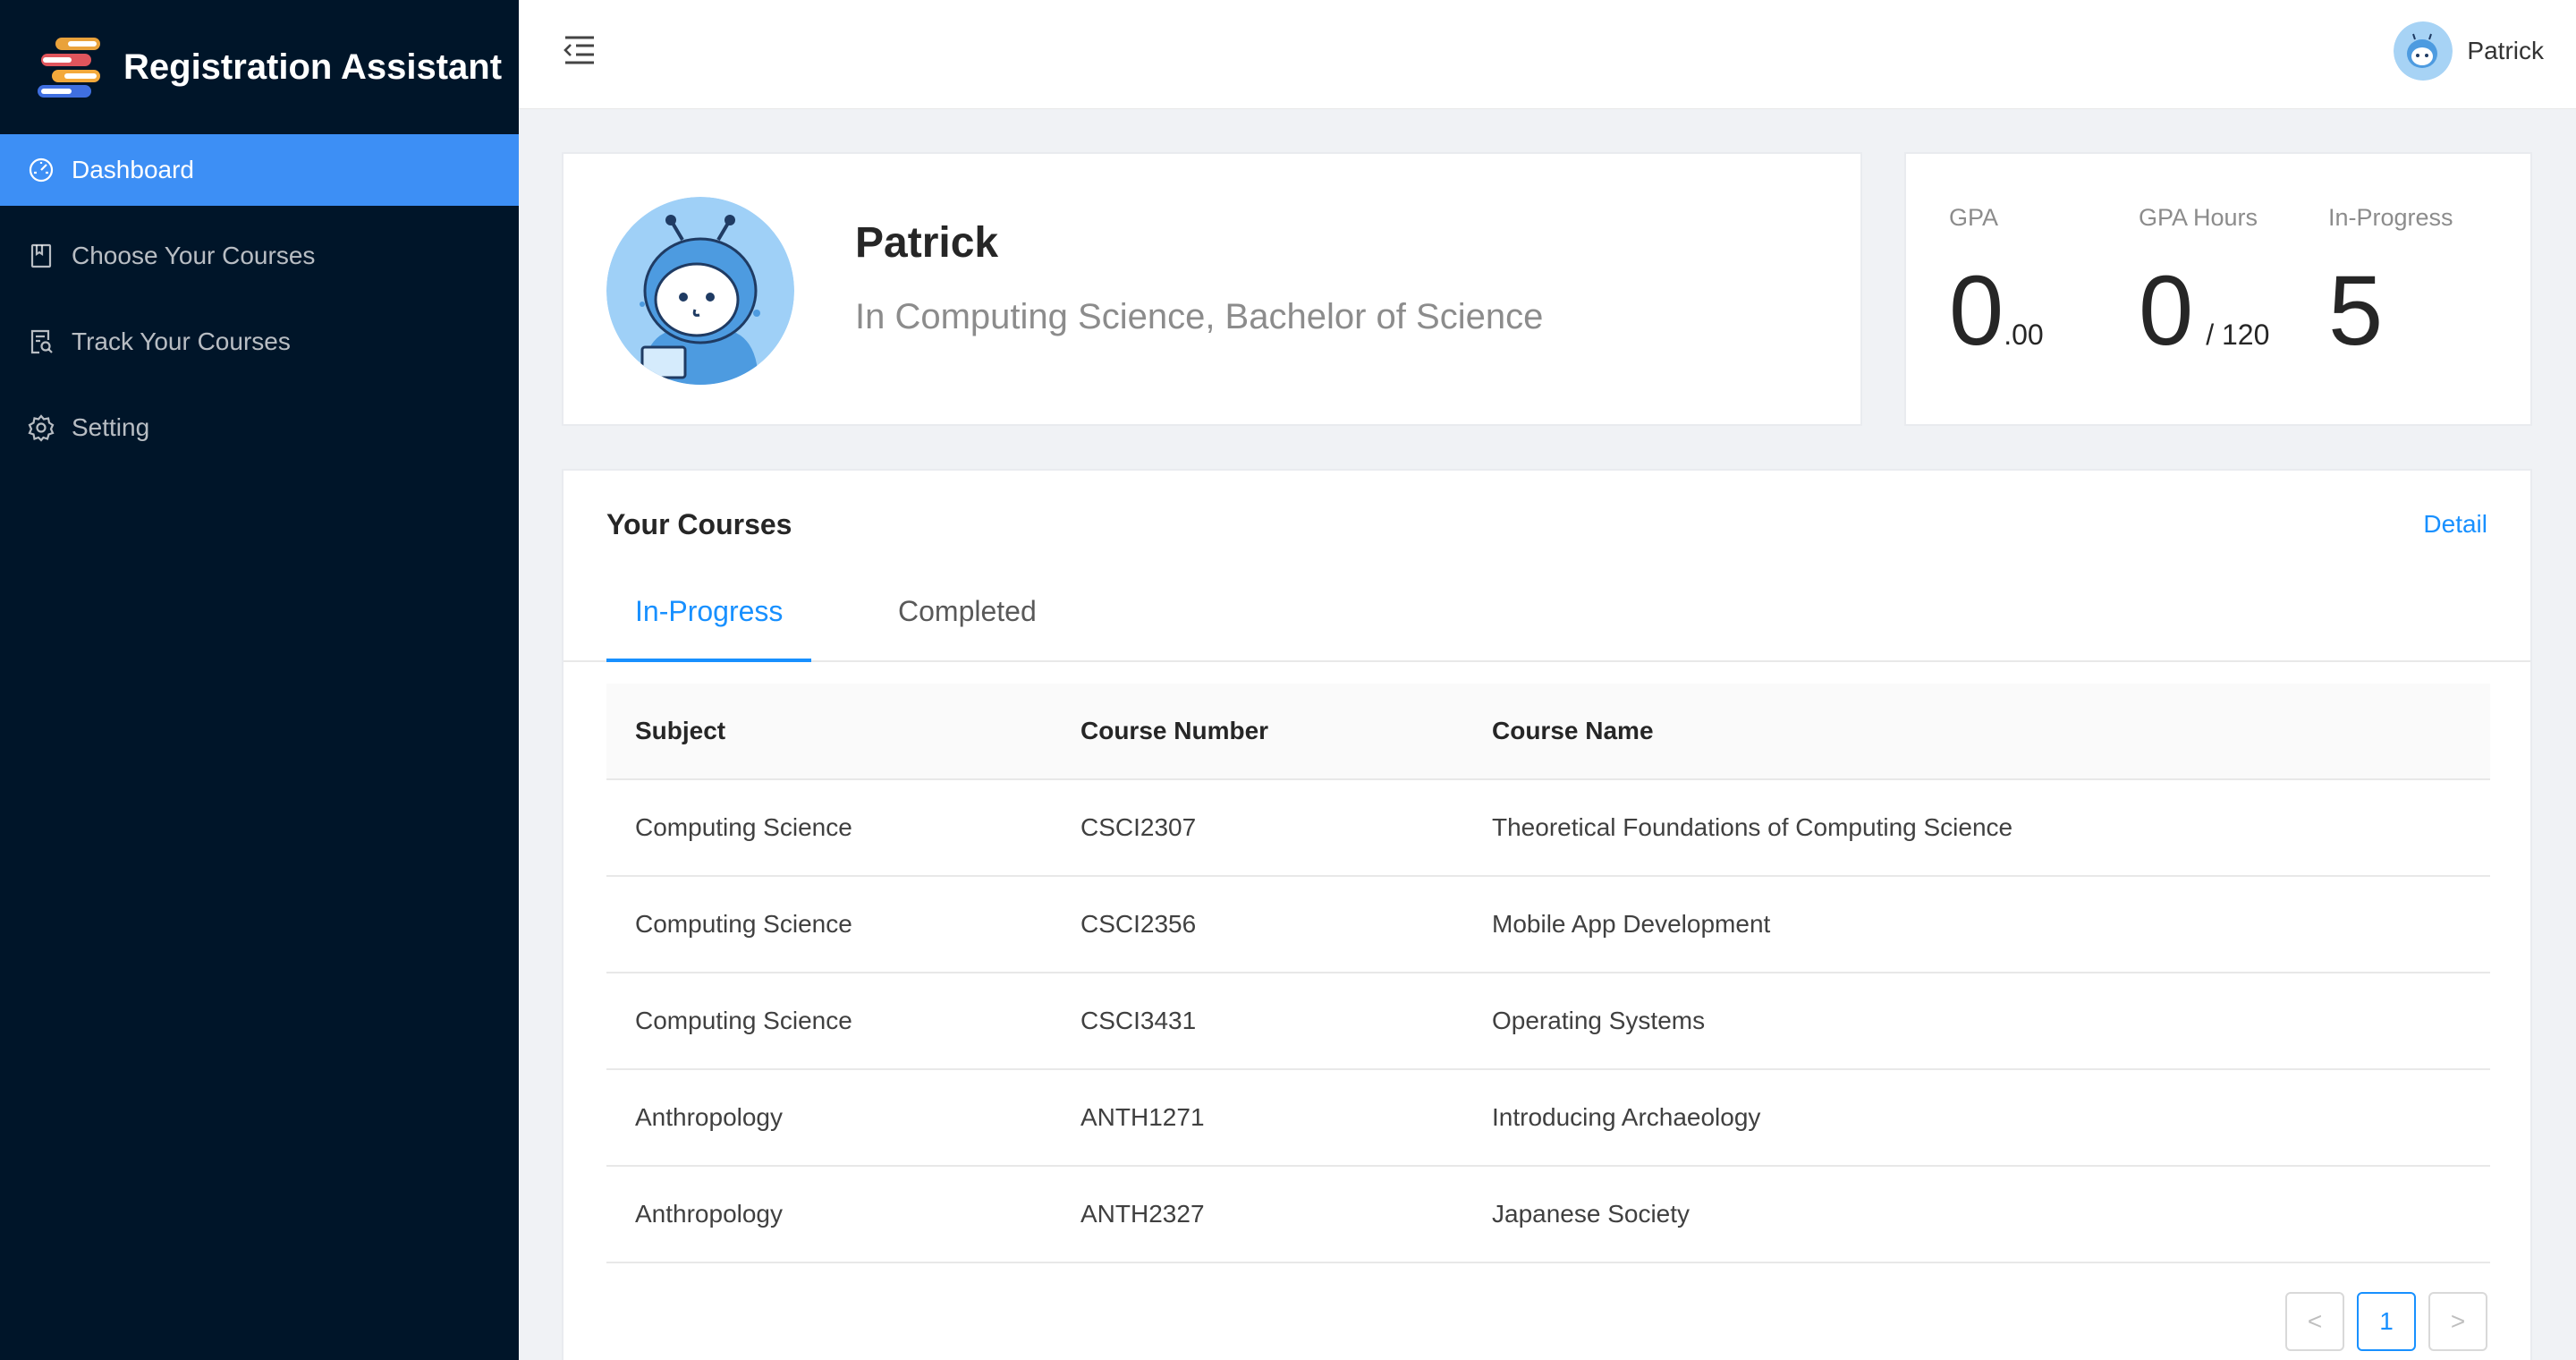 The image size is (2576, 1360). Describe the element at coordinates (2356, 311) in the screenshot. I see `in-progress-value: 5` at that location.